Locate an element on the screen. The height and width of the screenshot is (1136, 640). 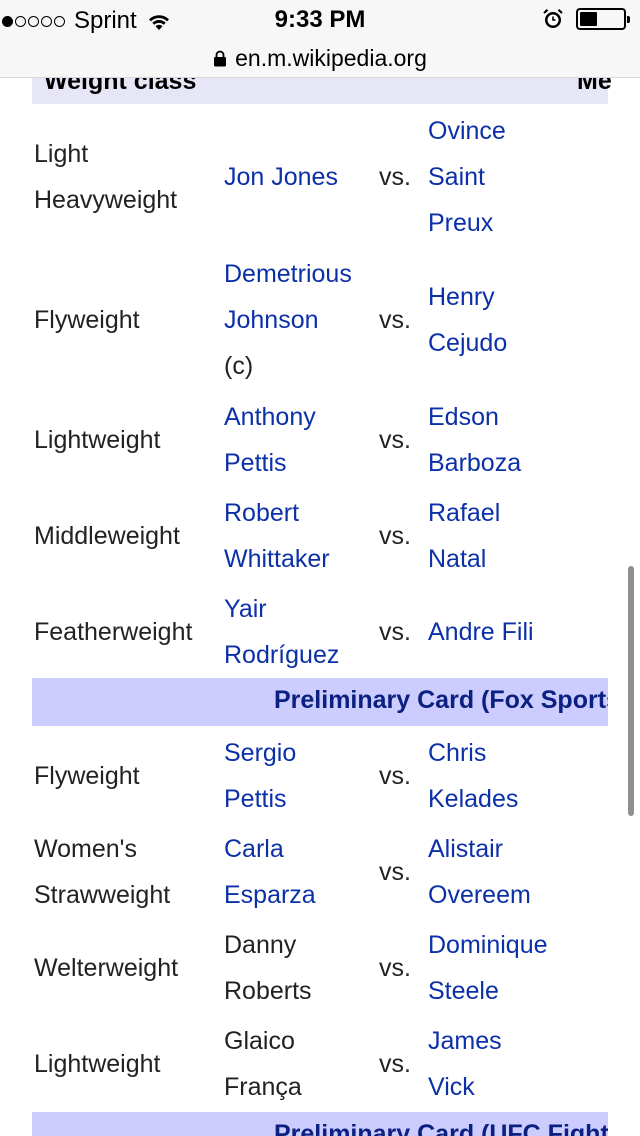
cell-text-line: Middleweight is located at coordinates (107, 536).